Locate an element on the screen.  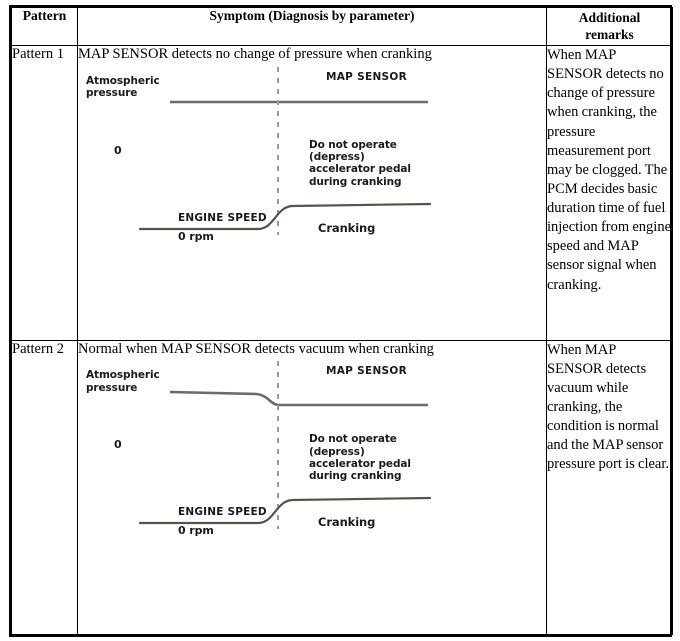
column-header-remarks: Additional remarks is located at coordinates (609, 26).